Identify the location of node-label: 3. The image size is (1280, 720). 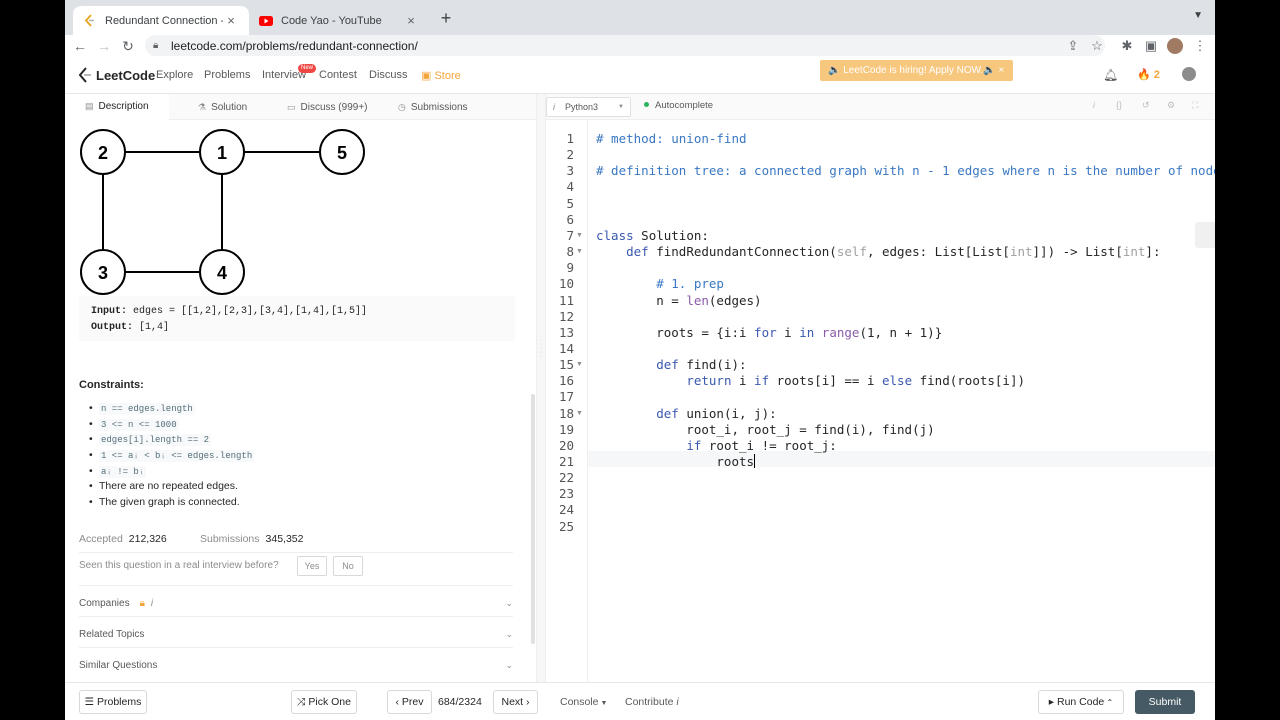
(103, 273).